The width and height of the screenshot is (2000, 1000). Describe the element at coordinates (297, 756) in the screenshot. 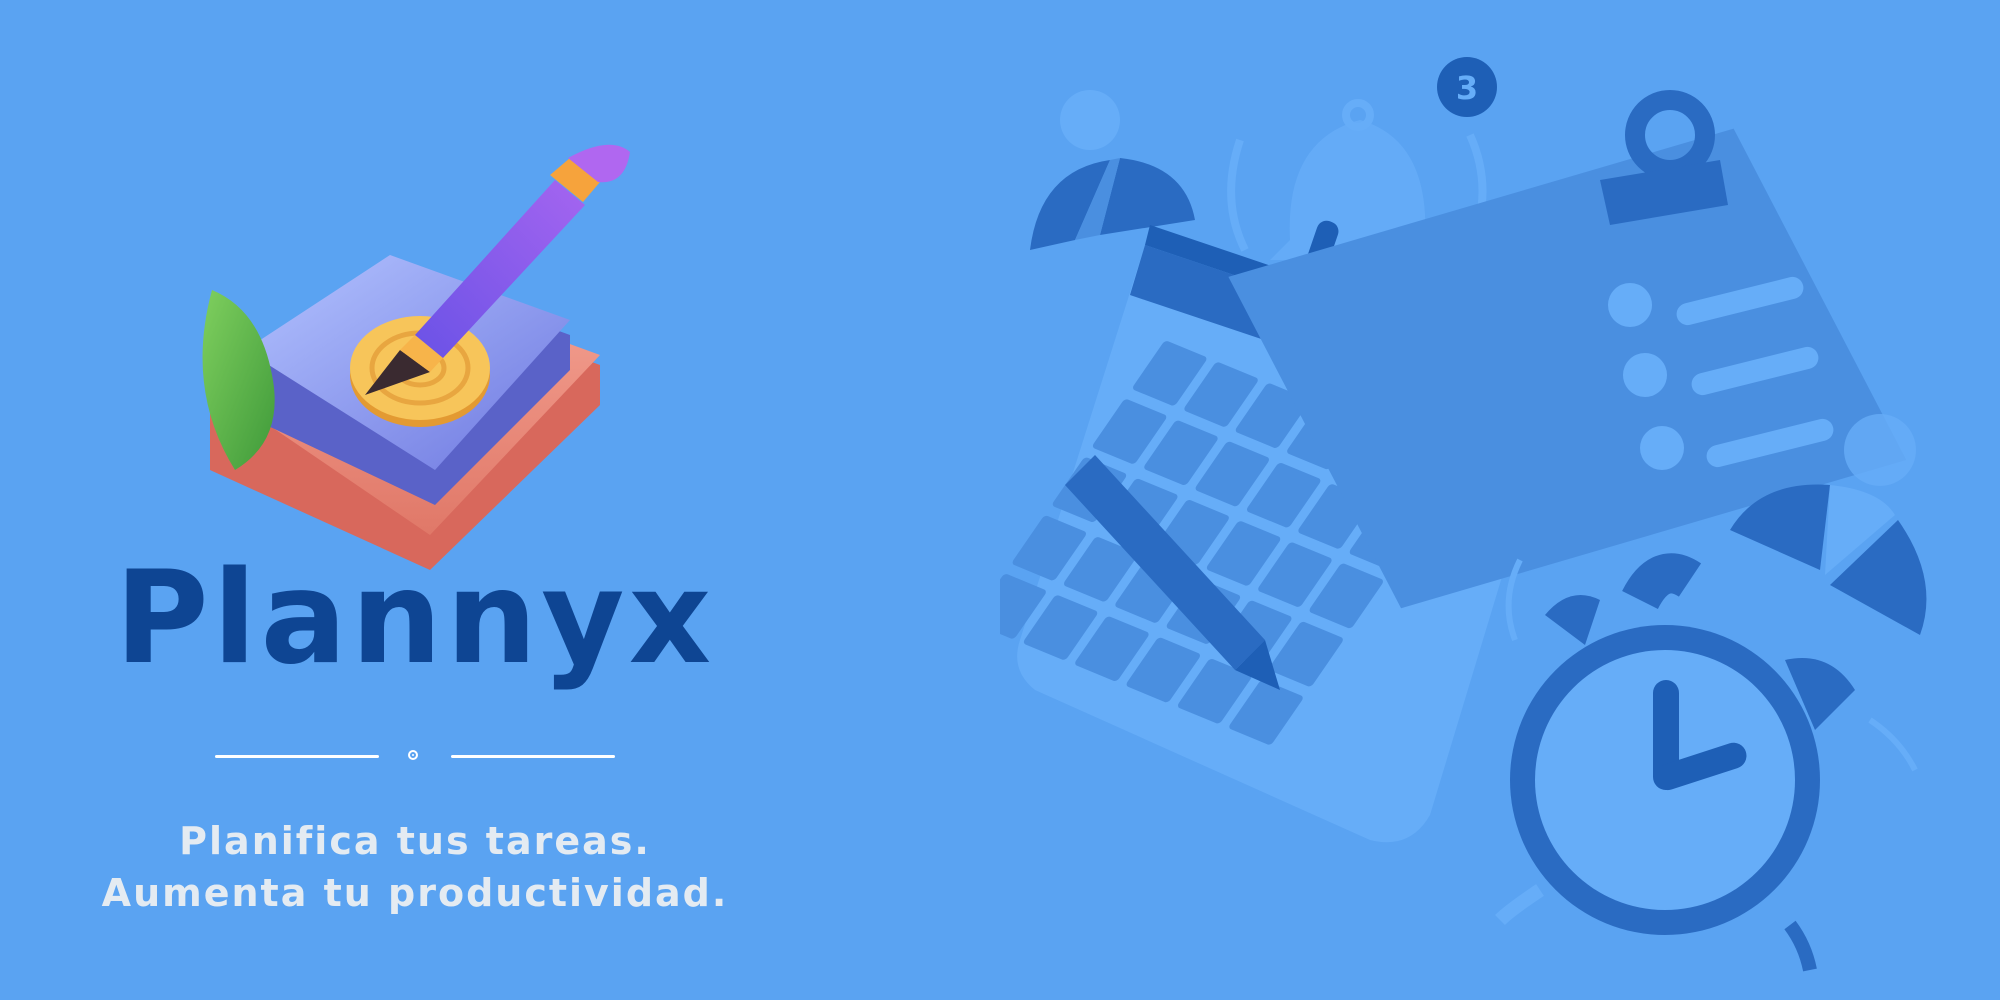

I see `divider-line-left` at that location.